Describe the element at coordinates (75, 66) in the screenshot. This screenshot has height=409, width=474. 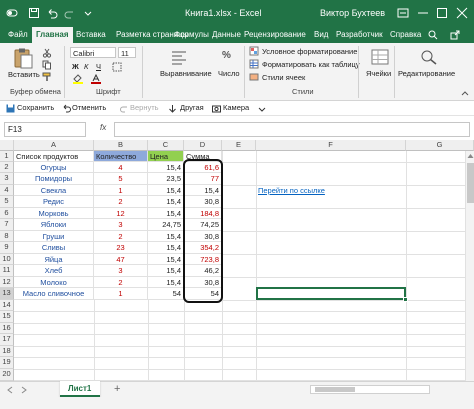
I see `bold-button: Ж` at that location.